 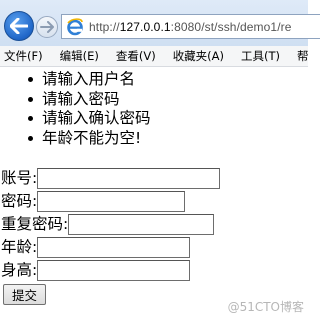 What do you see at coordinates (19, 201) in the screenshot?
I see `password-label: 密码:` at bounding box center [19, 201].